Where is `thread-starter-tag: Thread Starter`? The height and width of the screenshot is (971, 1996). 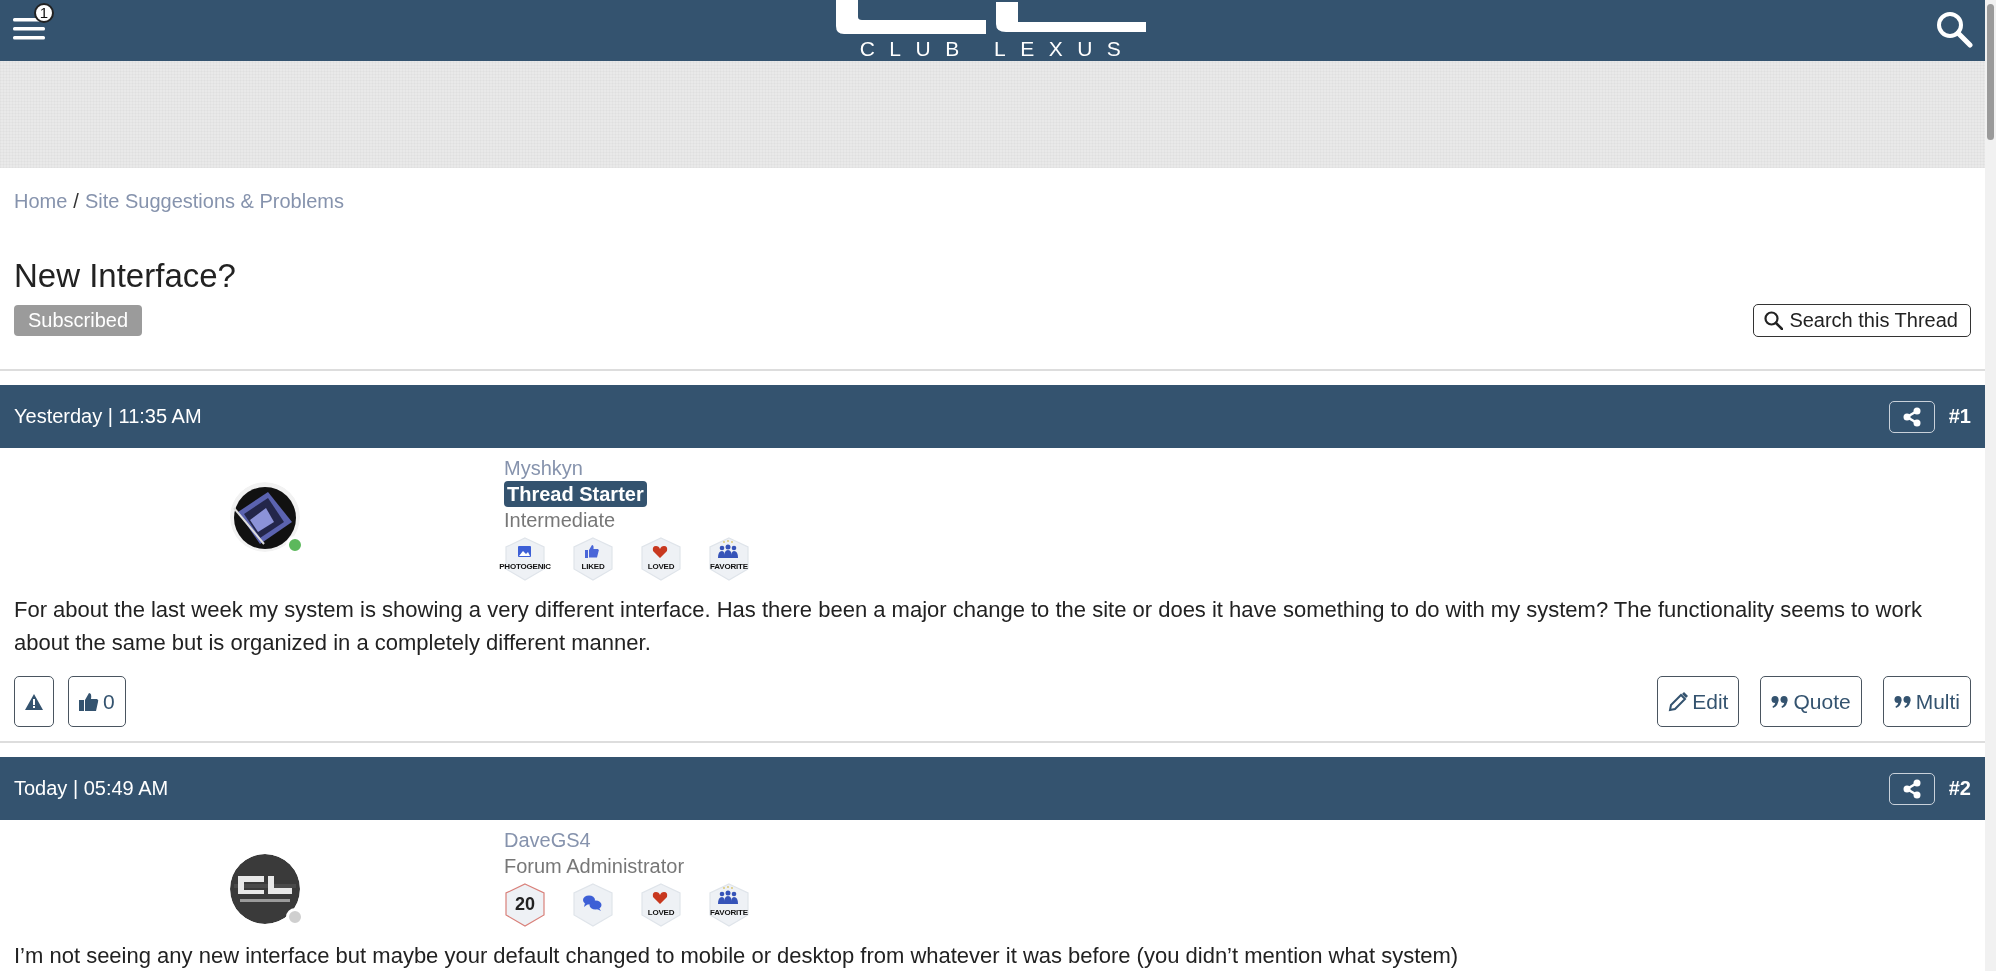
thread-starter-tag: Thread Starter is located at coordinates (575, 494).